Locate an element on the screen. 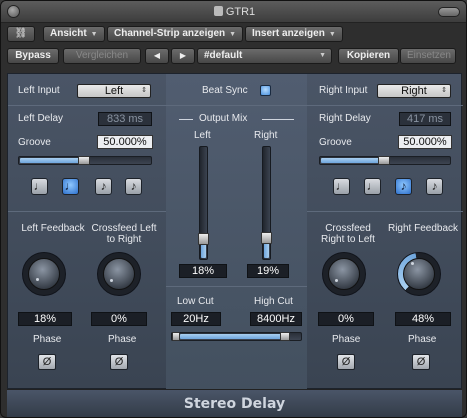 The image size is (467, 418). left-groove-handle is located at coordinates (84, 160).